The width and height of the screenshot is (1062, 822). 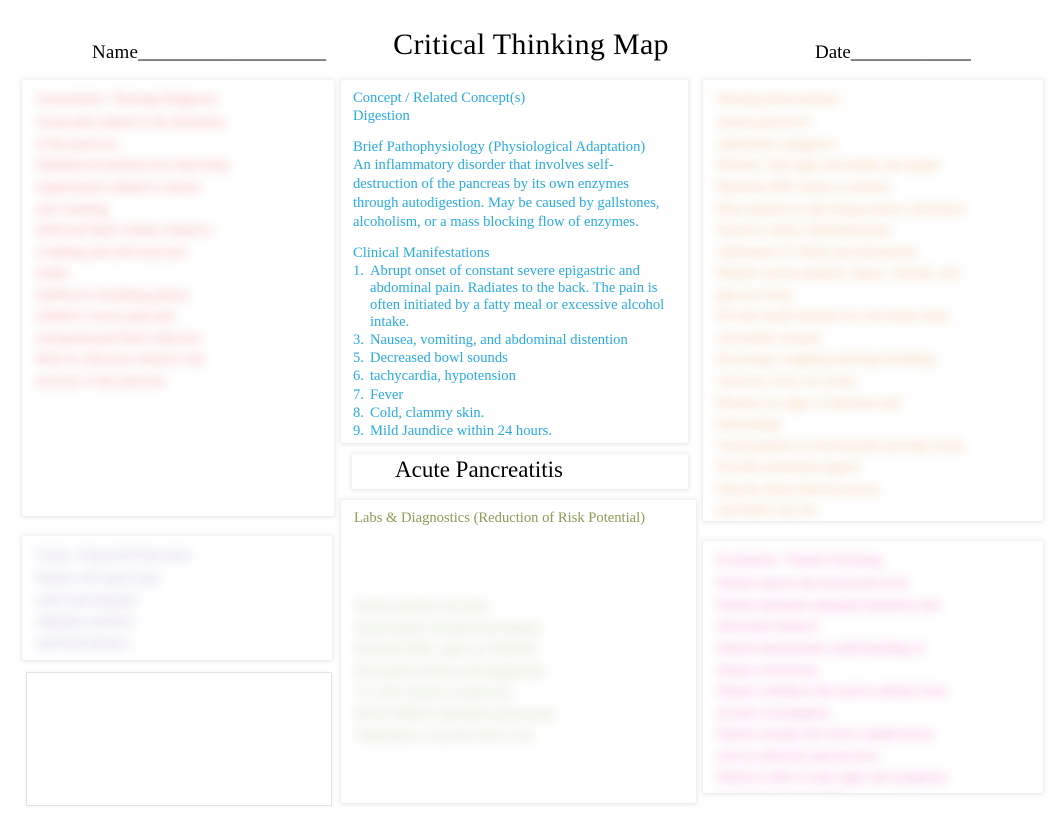 I want to click on redacted-line: alcohol consumption, so click(x=773, y=712).